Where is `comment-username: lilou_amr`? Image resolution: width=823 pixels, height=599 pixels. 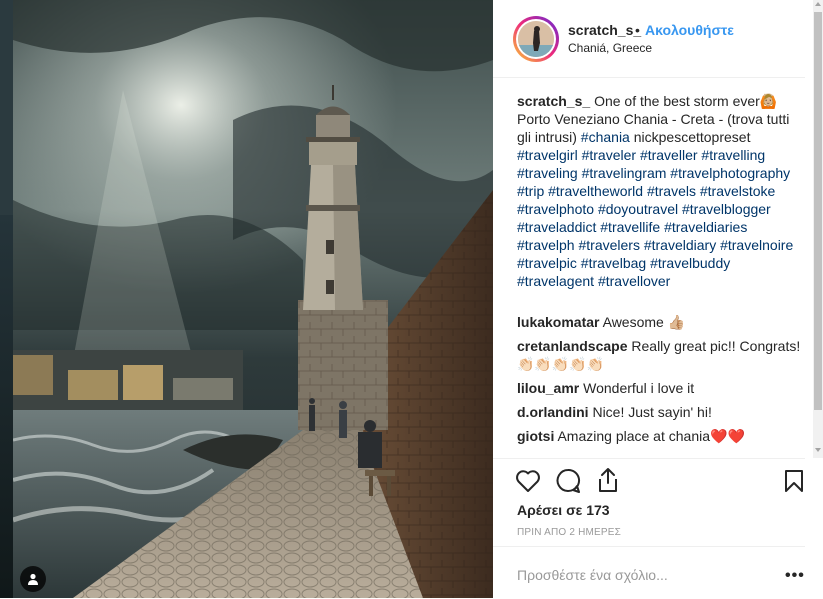
comment-username: lilou_amr is located at coordinates (548, 388).